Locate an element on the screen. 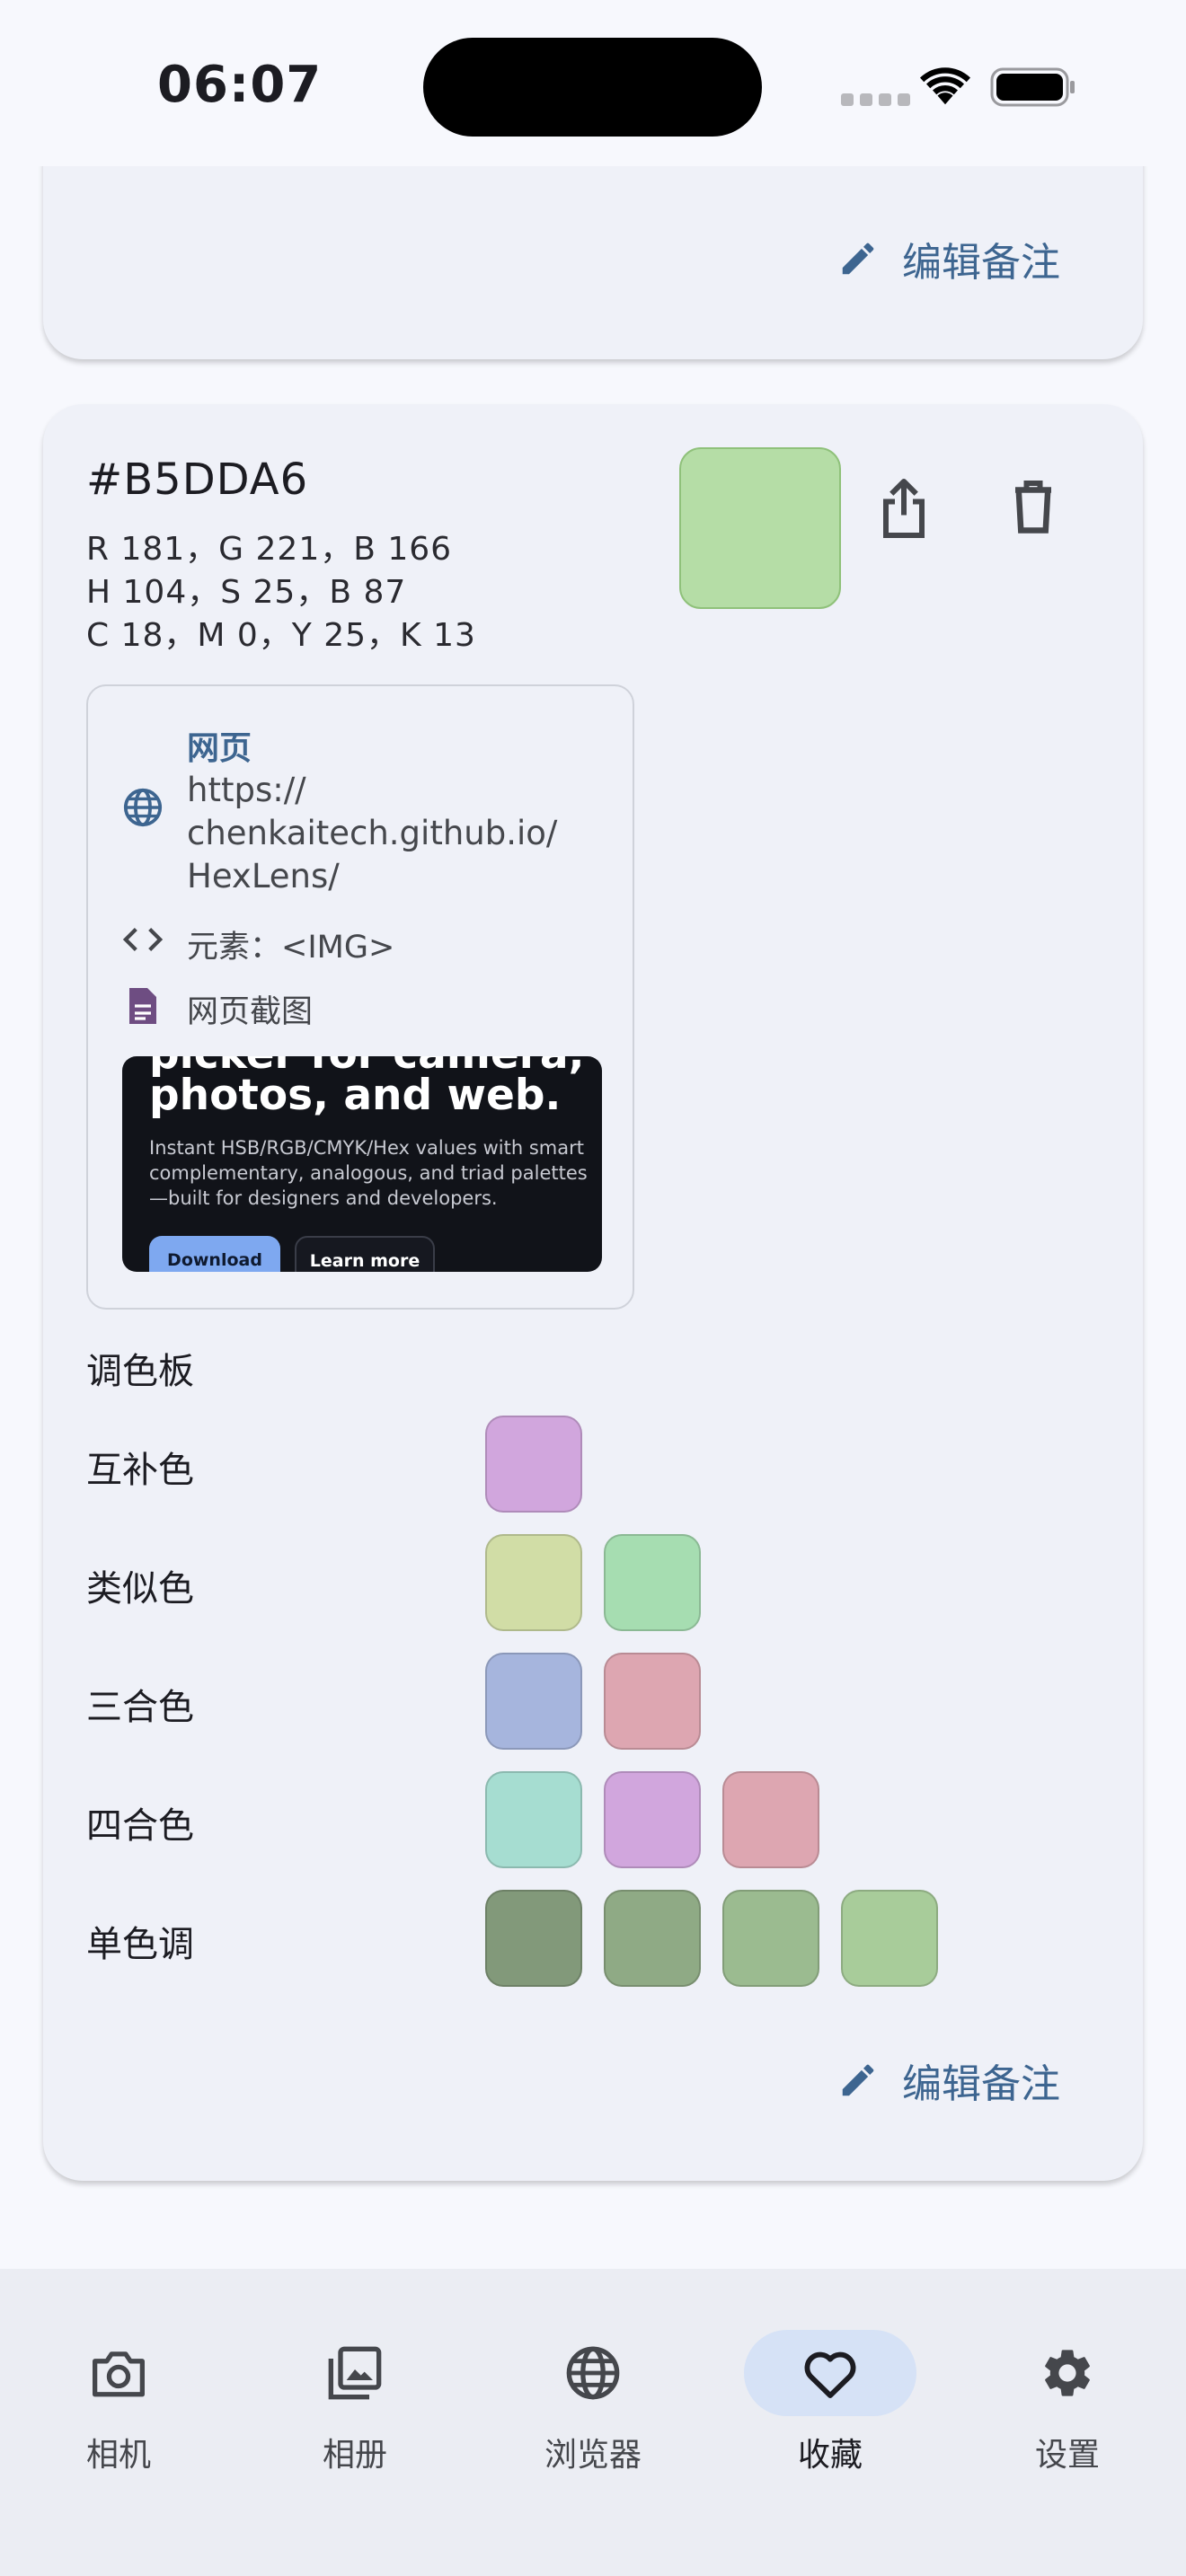  palette-row-triadic: 三合色 is located at coordinates (580, 1701).